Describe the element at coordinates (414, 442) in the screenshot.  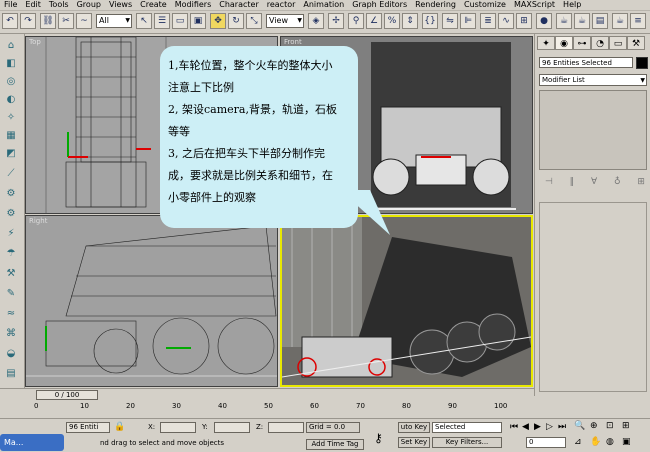
I see `set-key-button: Set Key` at that location.